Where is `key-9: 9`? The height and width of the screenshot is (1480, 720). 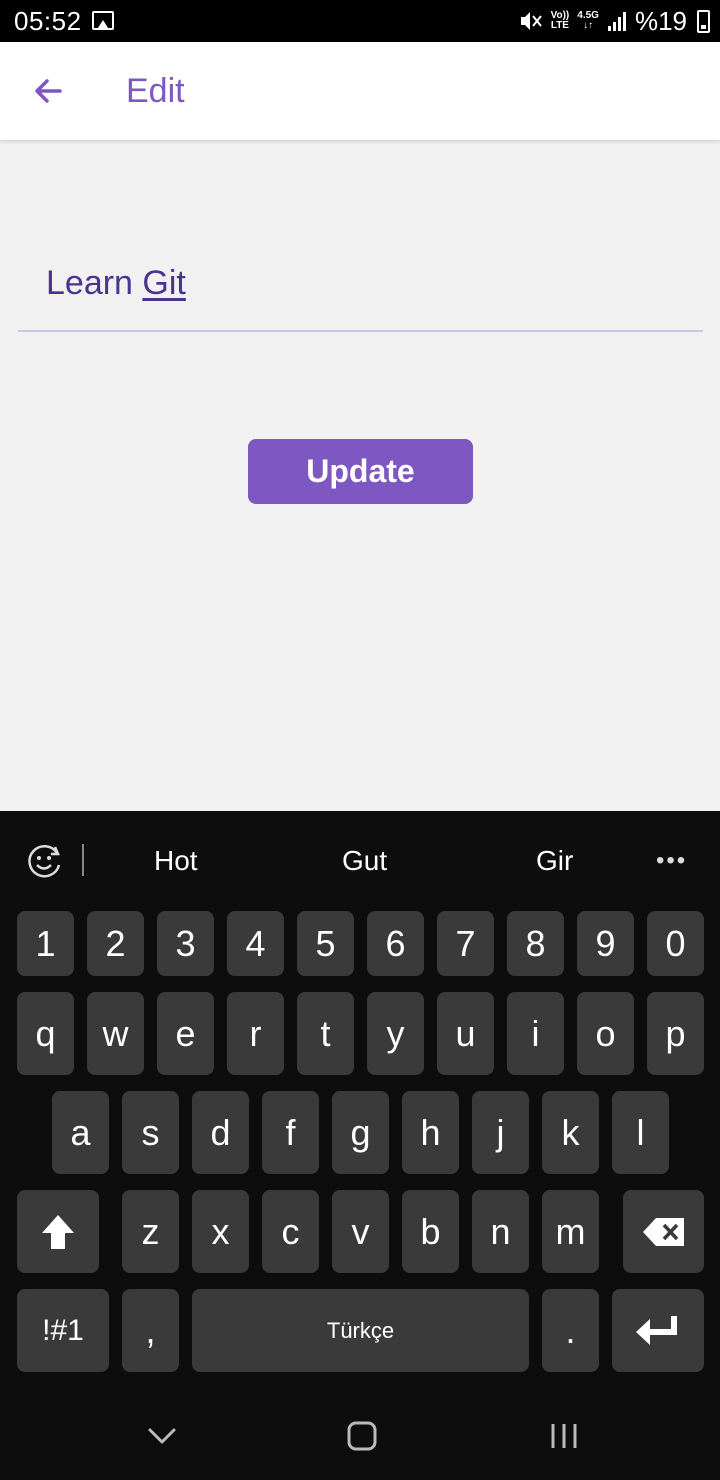 key-9: 9 is located at coordinates (605, 943).